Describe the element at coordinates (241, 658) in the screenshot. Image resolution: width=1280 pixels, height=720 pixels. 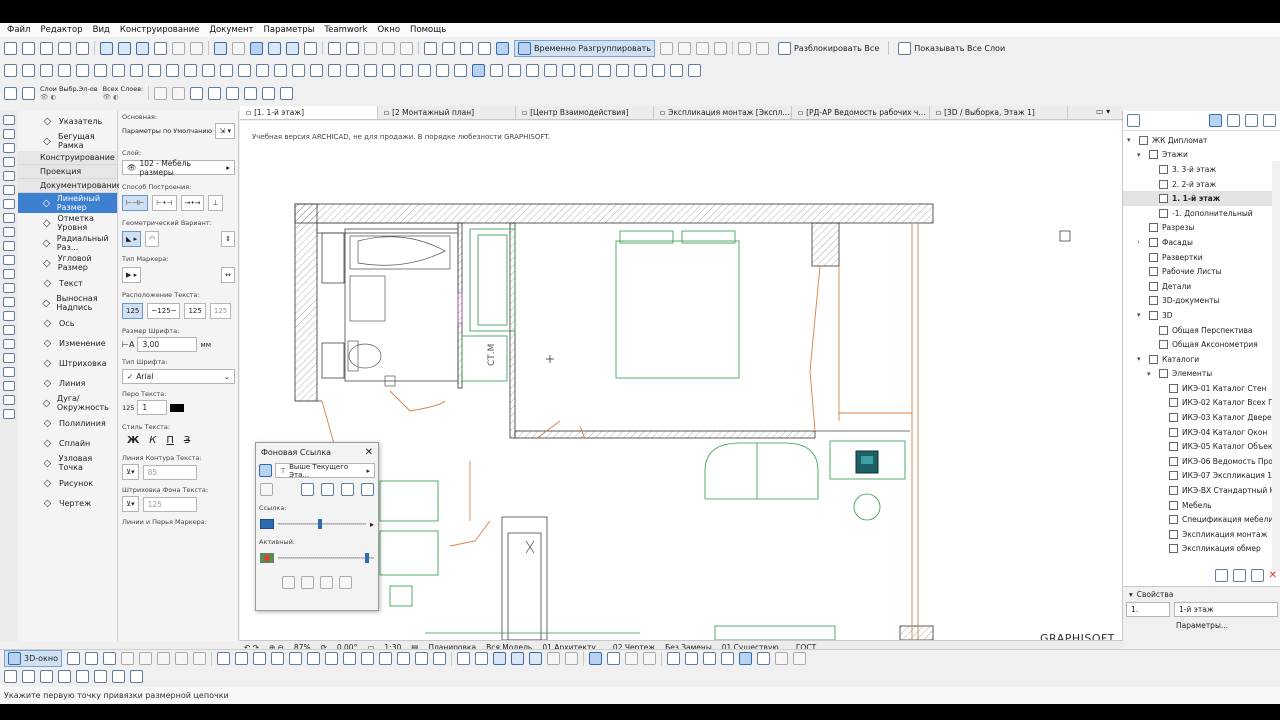
I see `filter-icon` at that location.